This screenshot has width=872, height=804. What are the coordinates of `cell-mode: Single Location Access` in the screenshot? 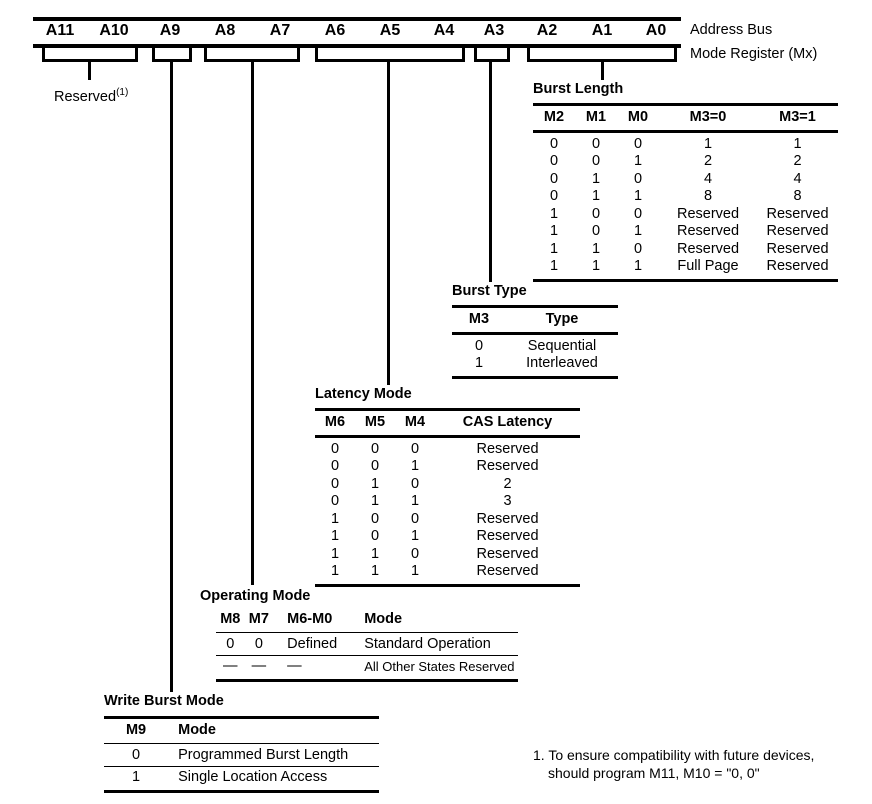 It's located at (253, 777).